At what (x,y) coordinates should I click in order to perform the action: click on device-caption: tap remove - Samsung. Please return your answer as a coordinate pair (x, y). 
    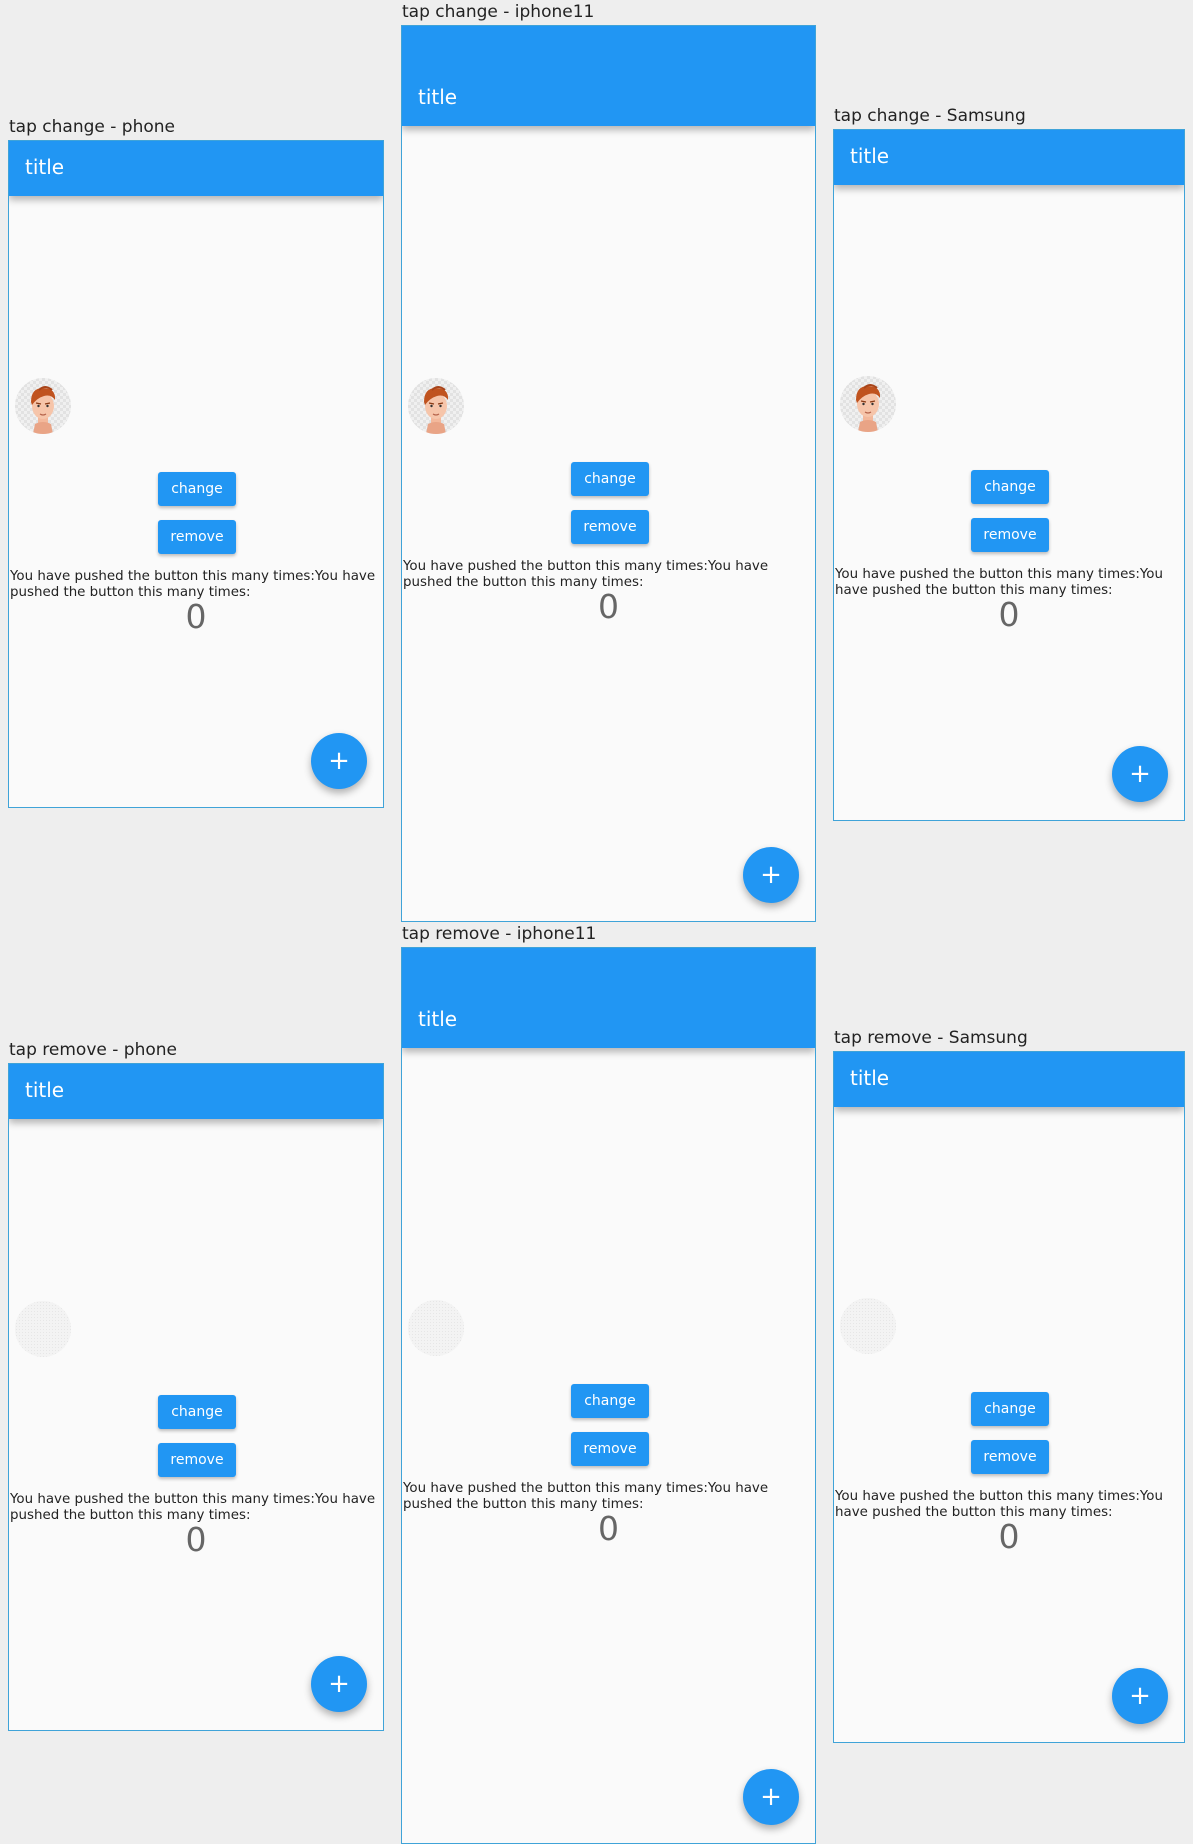
    Looking at the image, I should click on (931, 1038).